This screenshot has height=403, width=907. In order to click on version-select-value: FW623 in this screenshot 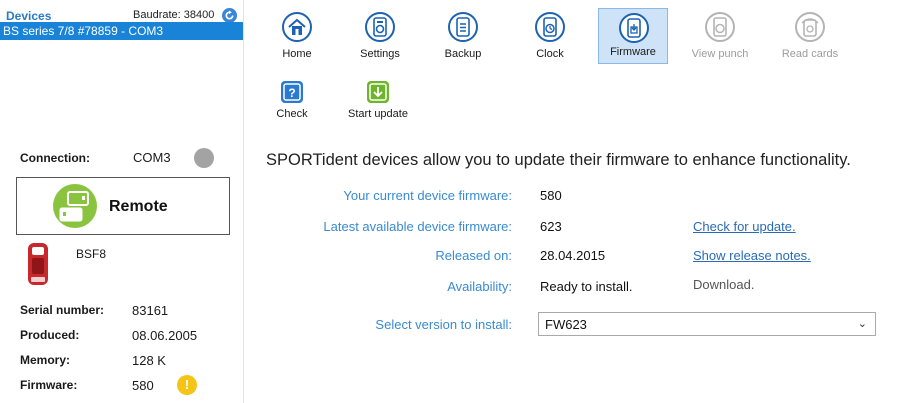, I will do `click(566, 324)`.